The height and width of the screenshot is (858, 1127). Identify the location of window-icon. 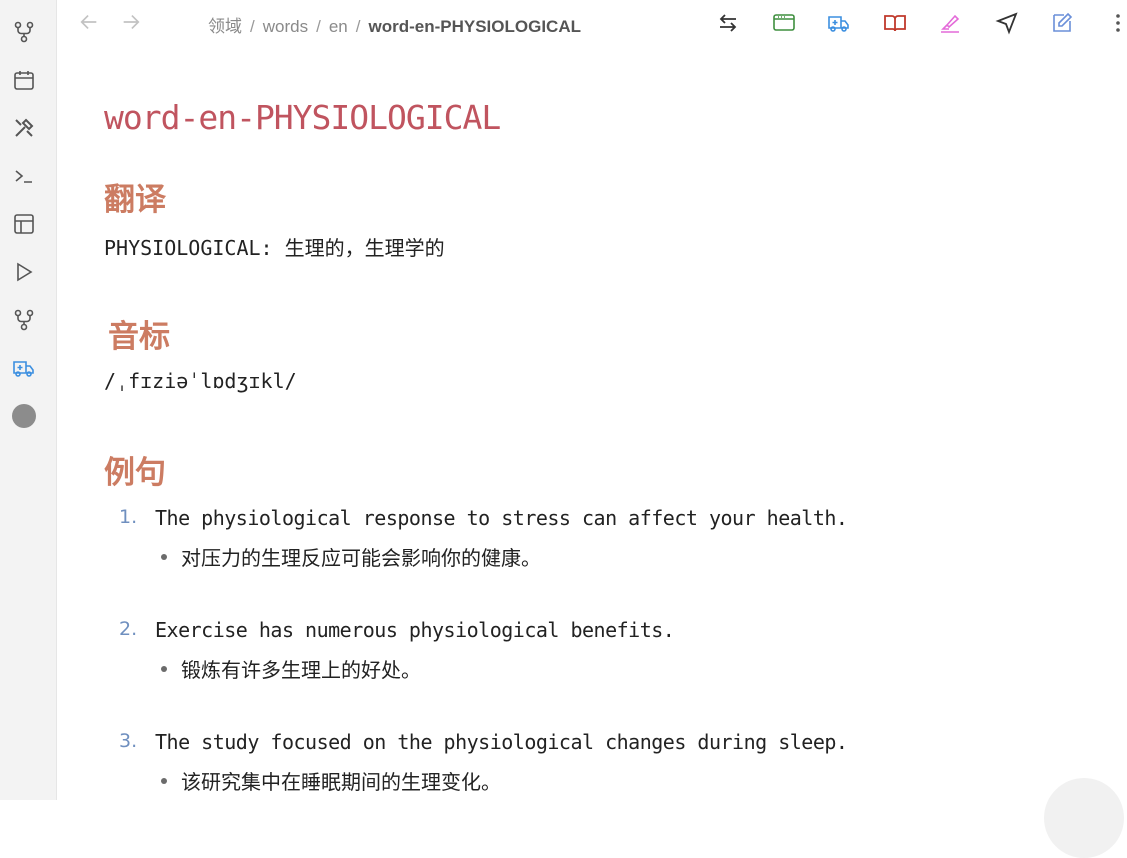
(784, 23).